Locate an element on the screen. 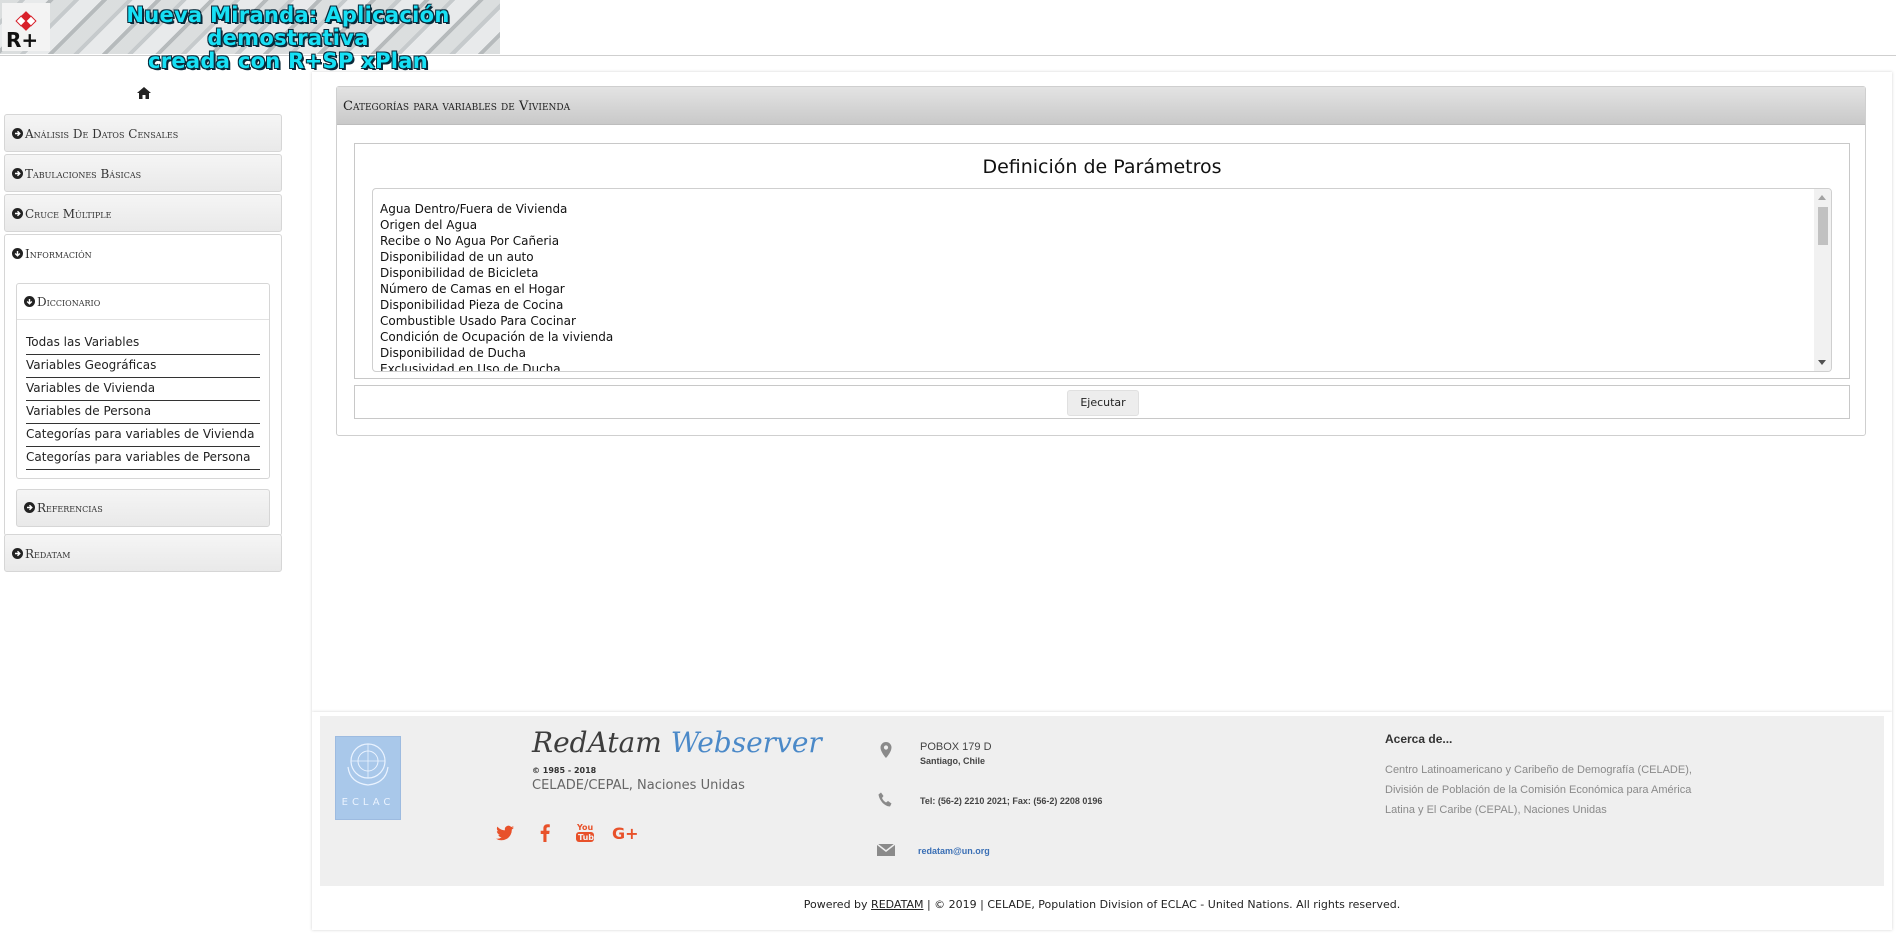 The height and width of the screenshot is (933, 1896). dict-link-todas: Todas las Variables is located at coordinates (143, 343).